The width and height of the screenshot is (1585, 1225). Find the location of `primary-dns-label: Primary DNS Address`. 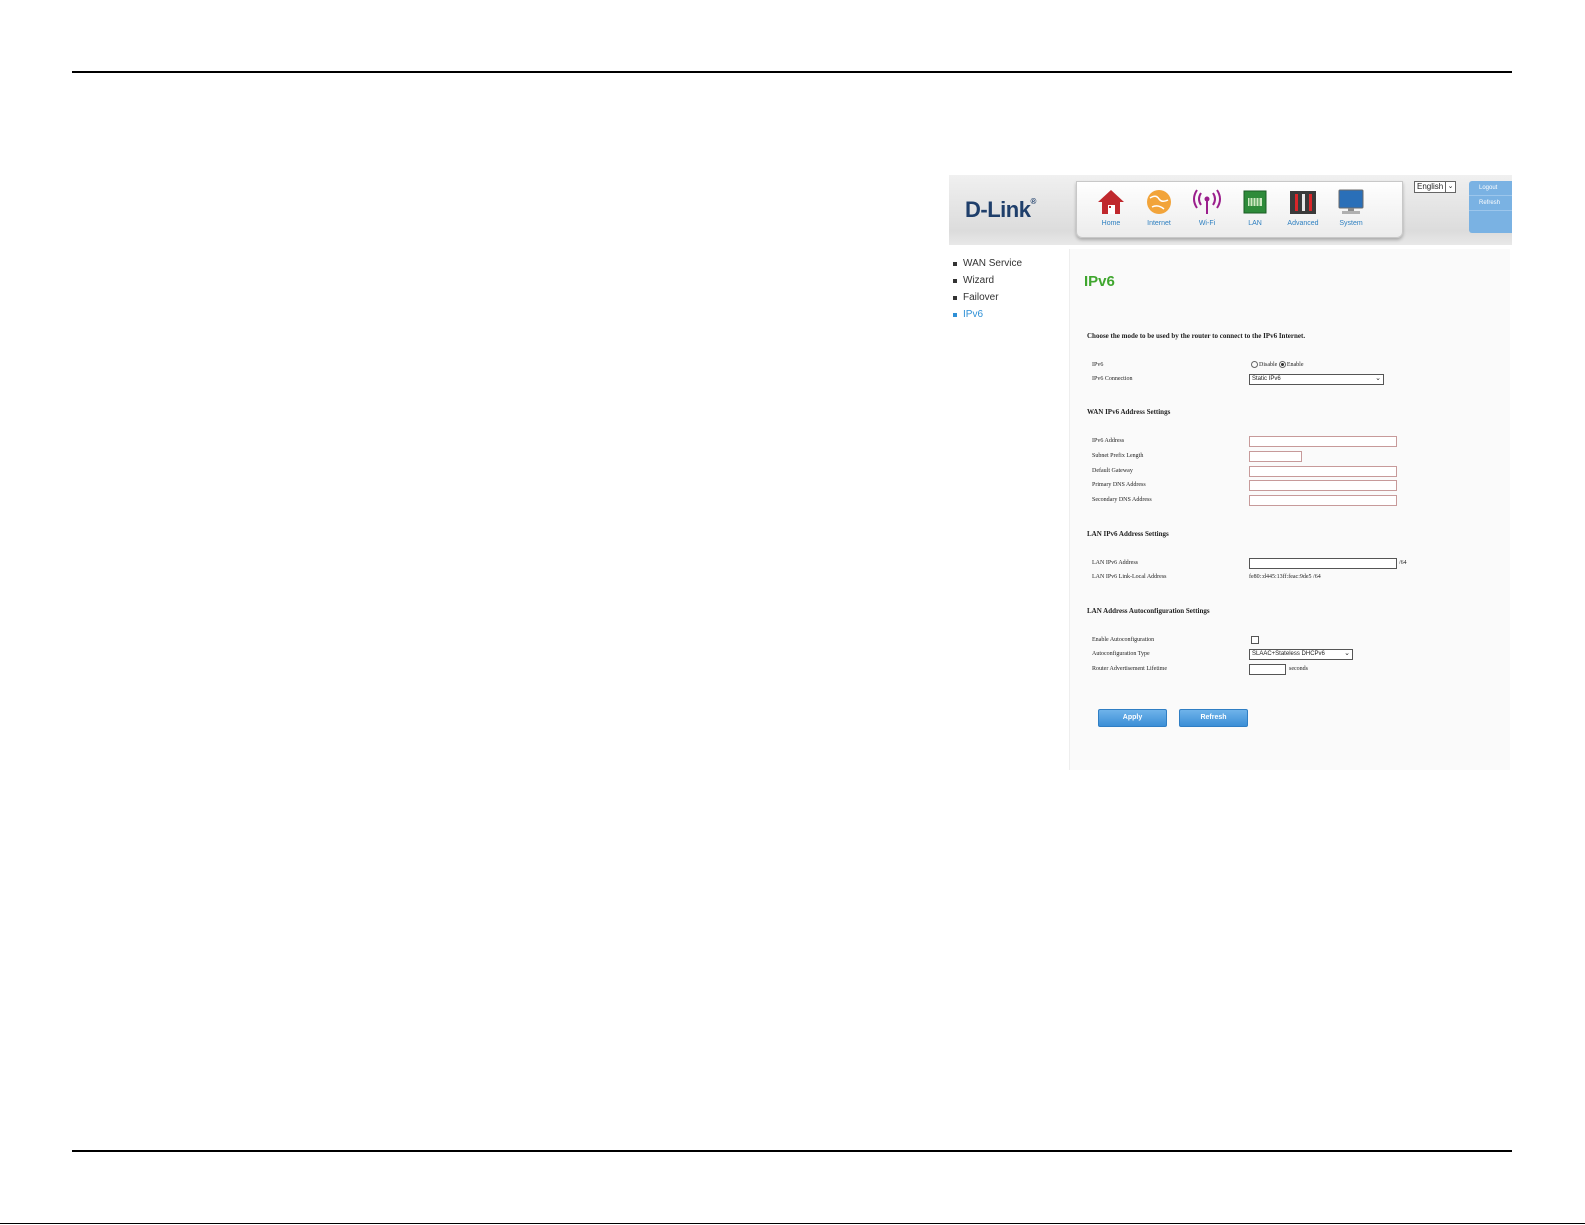

primary-dns-label: Primary DNS Address is located at coordinates (1119, 485).